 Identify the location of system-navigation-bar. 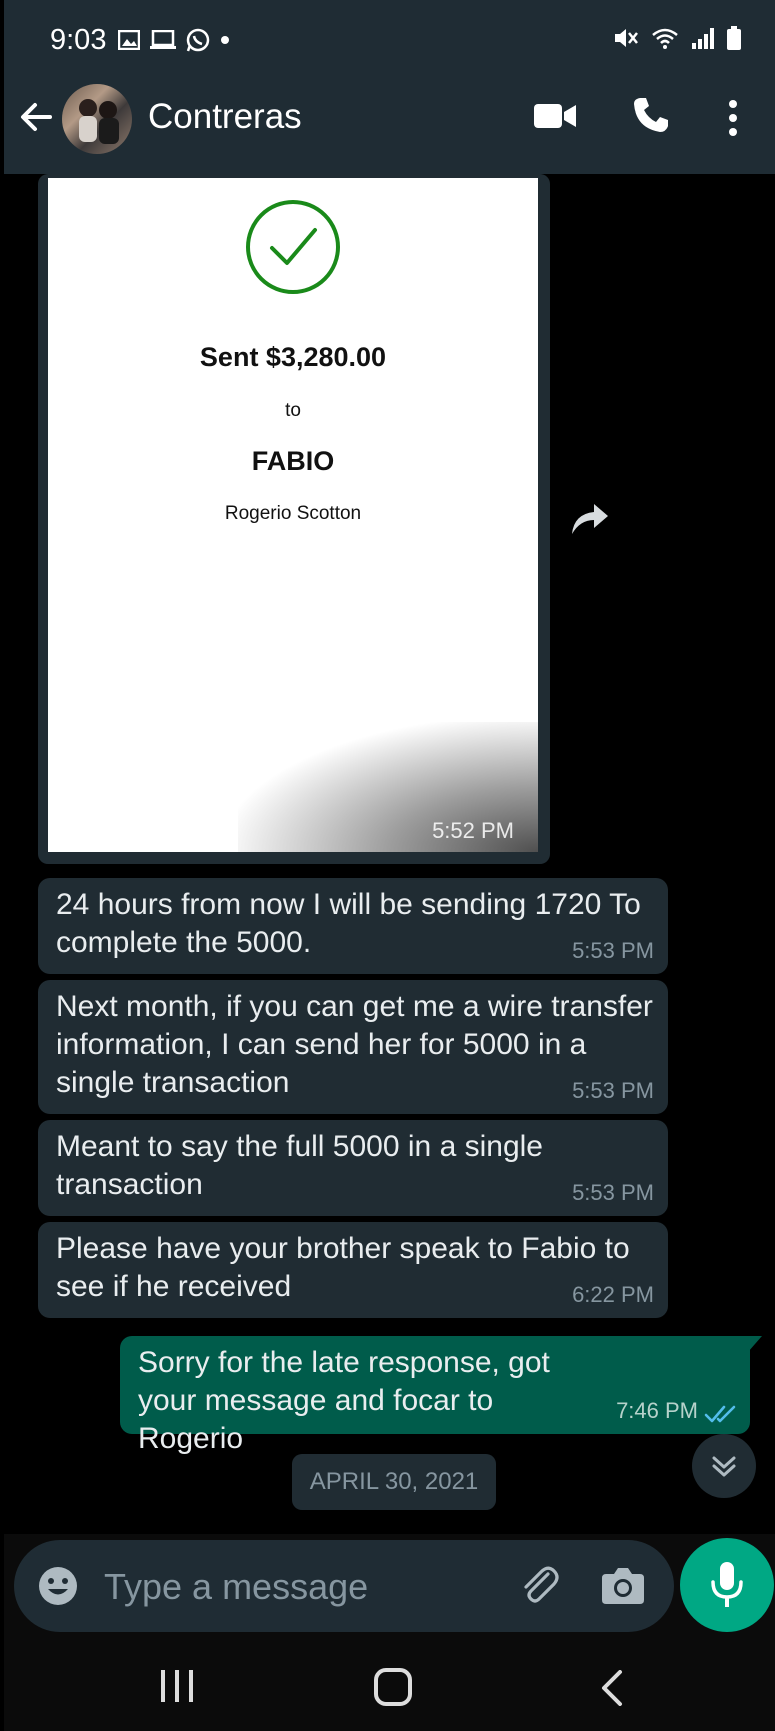
(389, 1689).